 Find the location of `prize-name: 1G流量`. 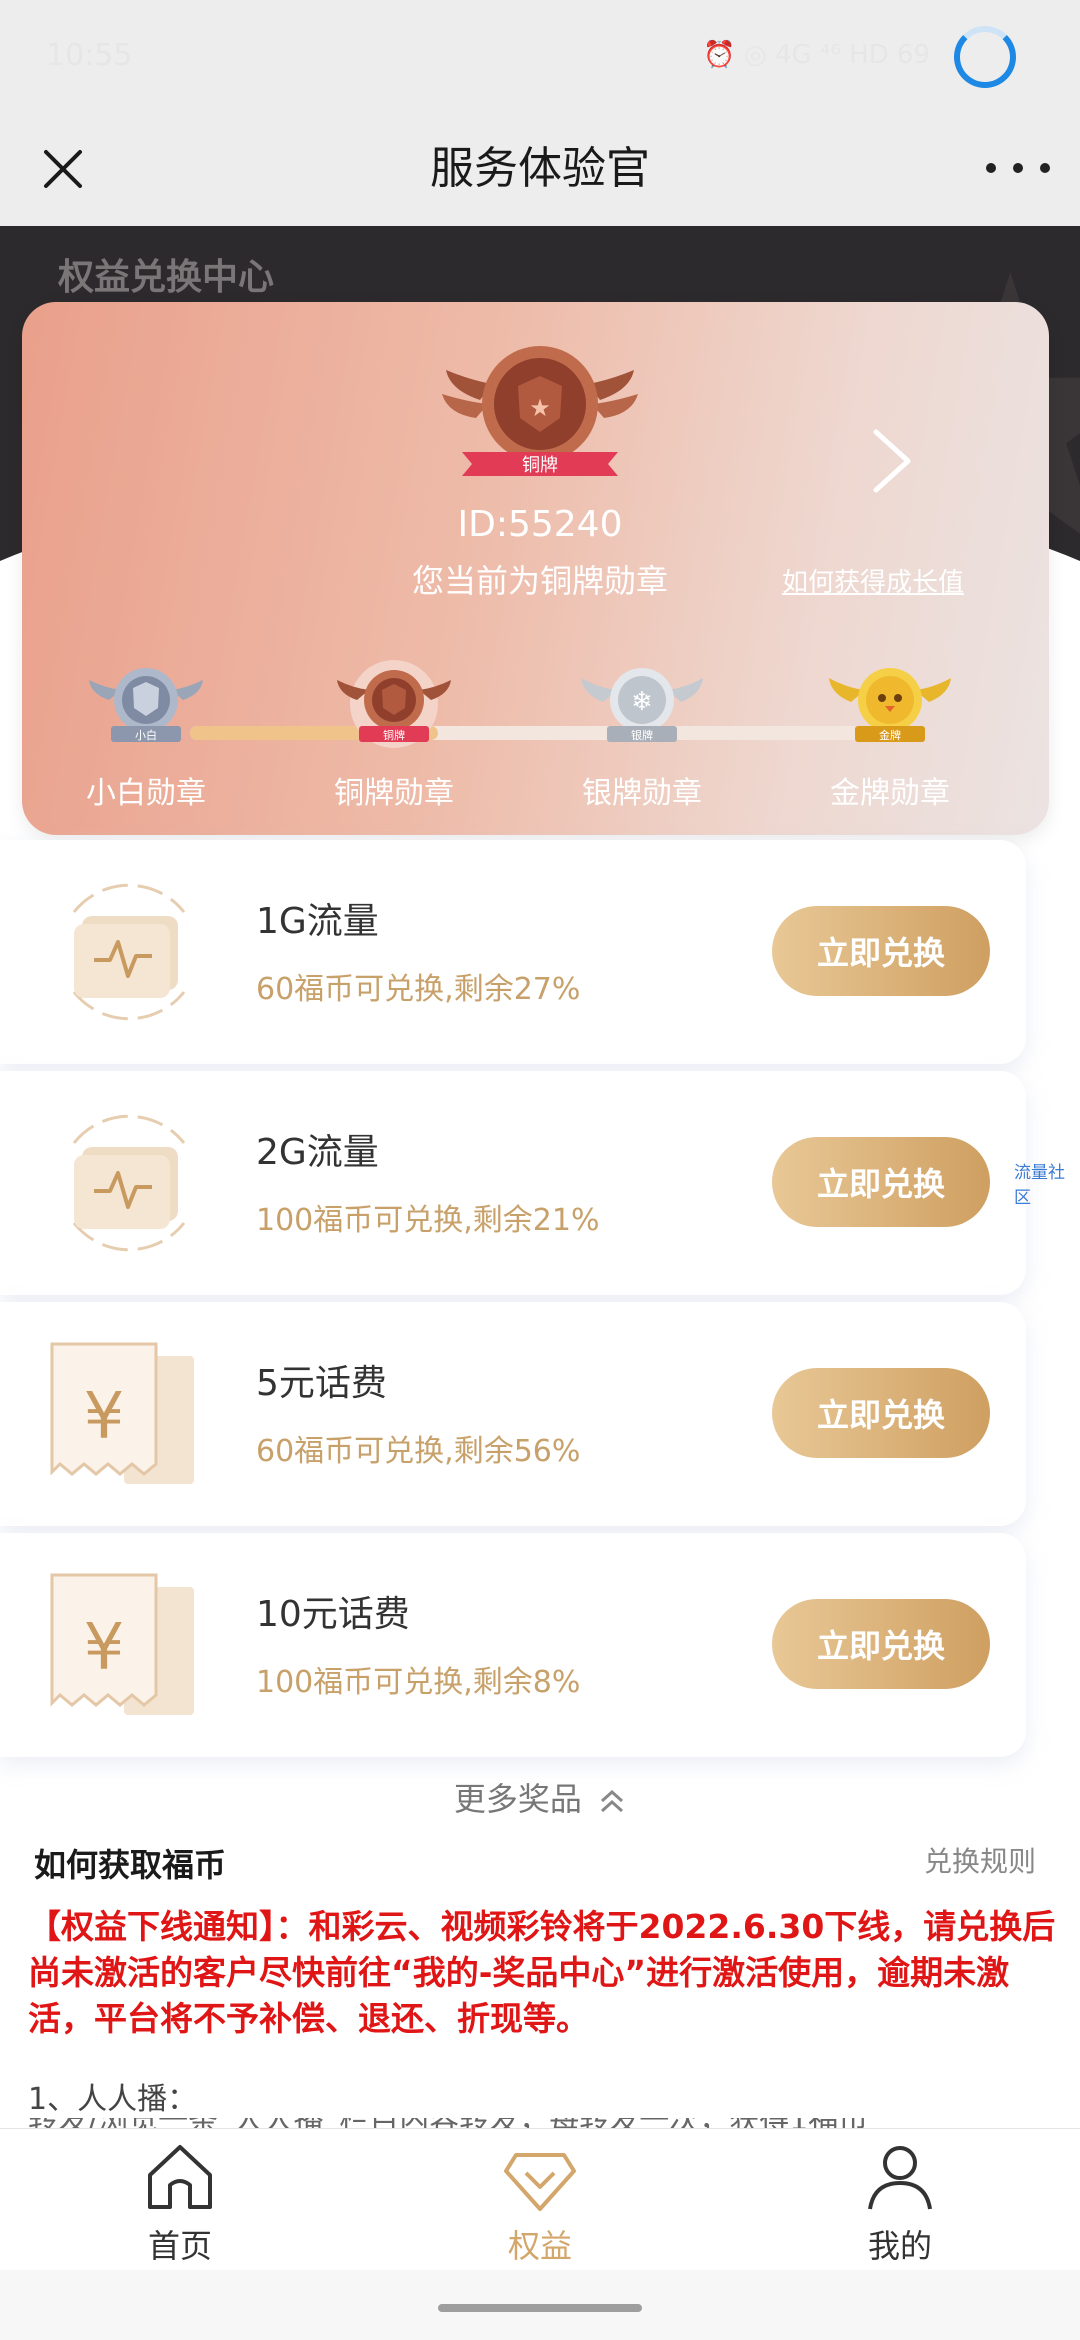

prize-name: 1G流量 is located at coordinates (317, 921).